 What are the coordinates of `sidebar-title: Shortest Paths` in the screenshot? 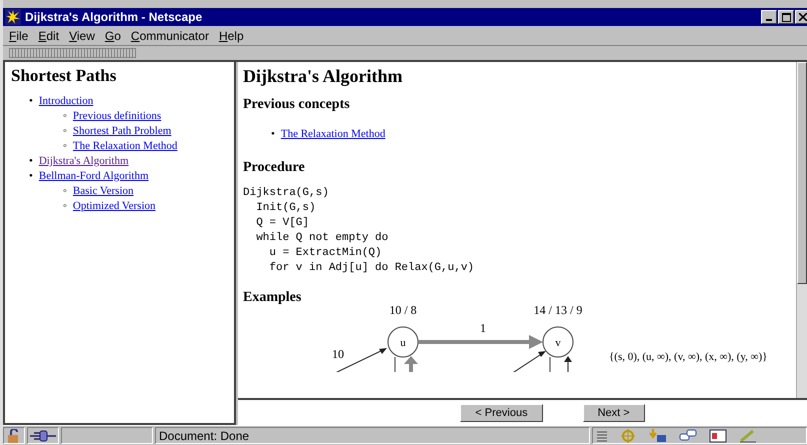 It's located at (64, 76).